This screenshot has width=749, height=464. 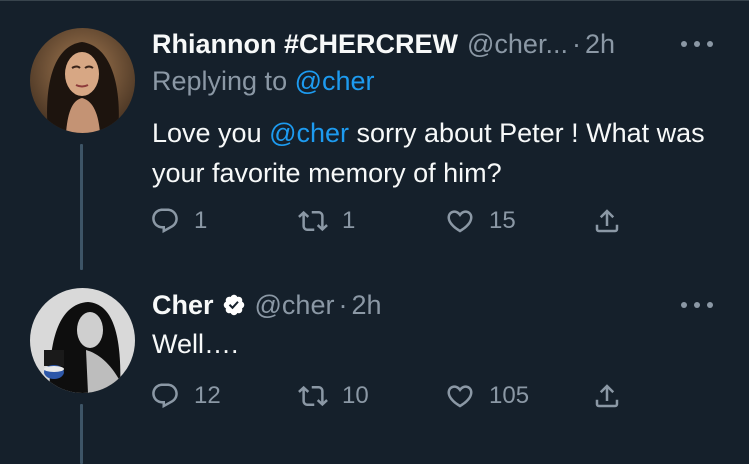 I want to click on action-bar: 1 1 15, so click(x=400, y=221).